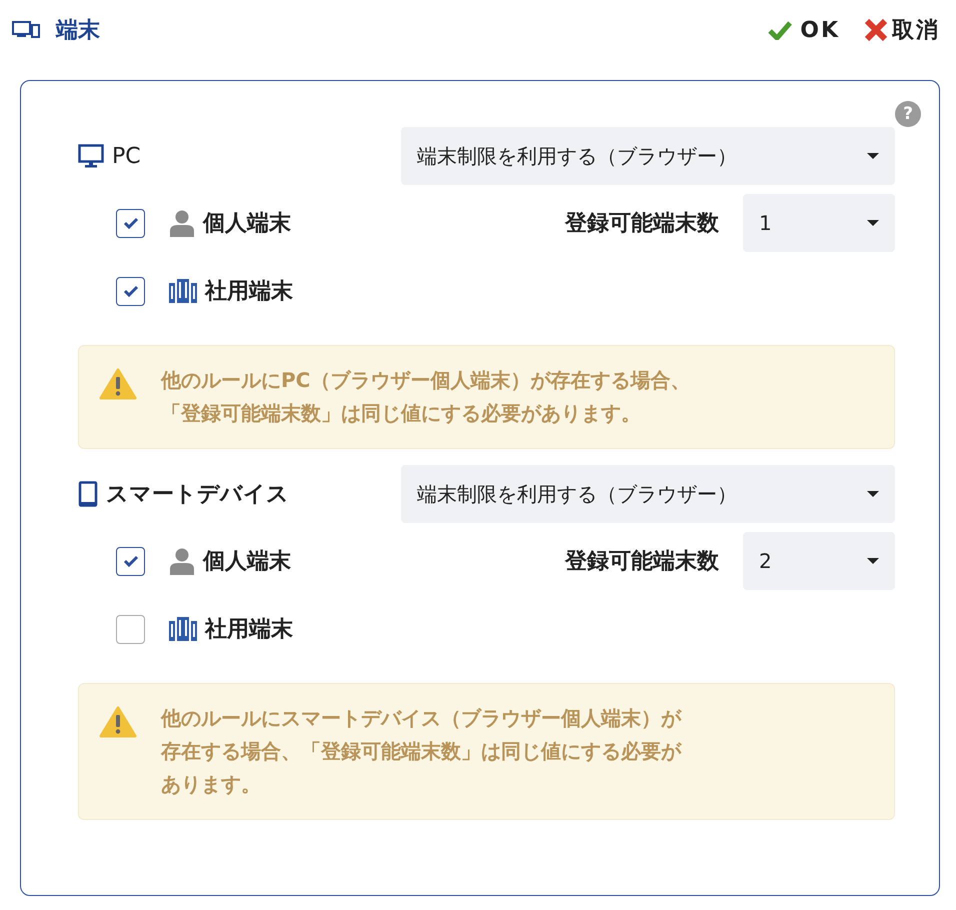  What do you see at coordinates (819, 561) in the screenshot?
I see `count-dropdown: 2` at bounding box center [819, 561].